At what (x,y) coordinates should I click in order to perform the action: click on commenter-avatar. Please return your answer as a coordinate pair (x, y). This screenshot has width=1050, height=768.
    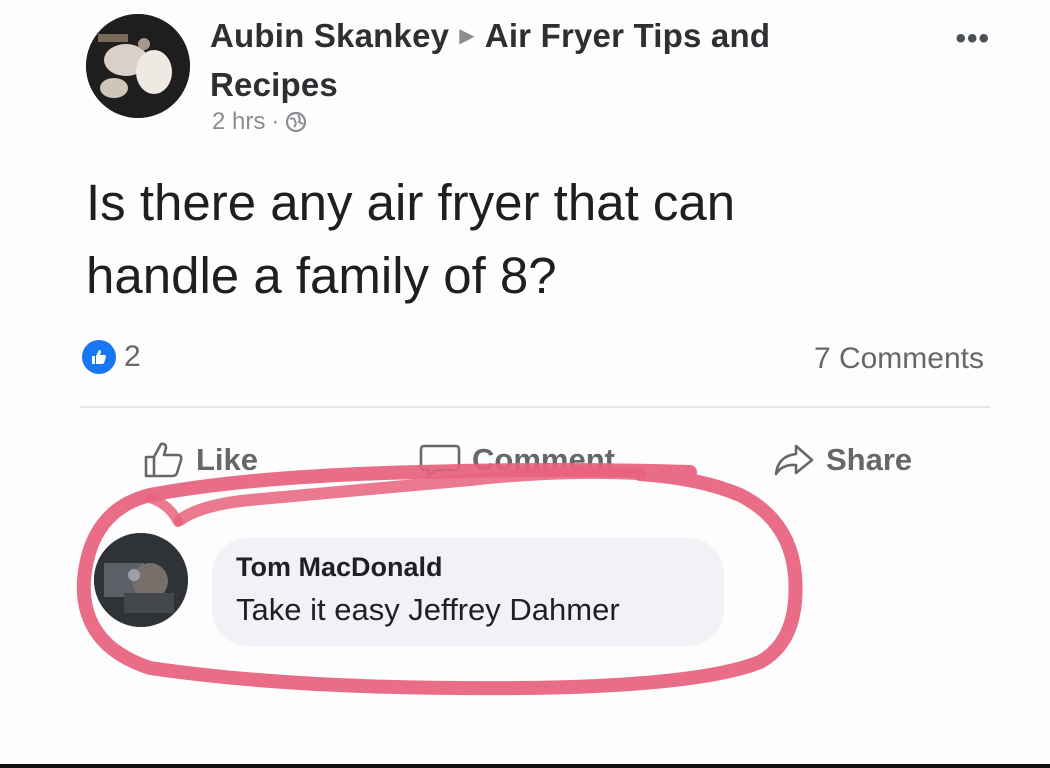
    Looking at the image, I should click on (141, 580).